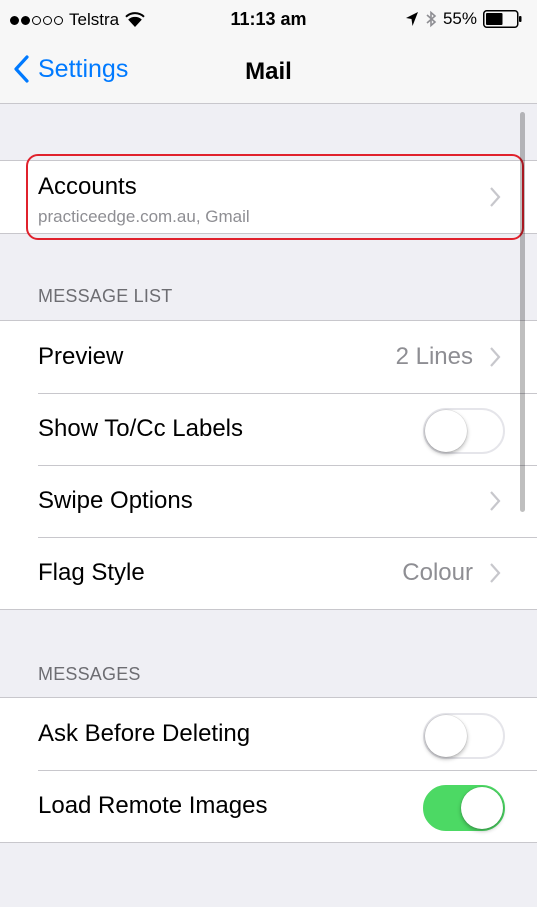 The image size is (537, 907). Describe the element at coordinates (268, 734) in the screenshot. I see `ask-before-deleting-row: Ask Before Deleting` at that location.